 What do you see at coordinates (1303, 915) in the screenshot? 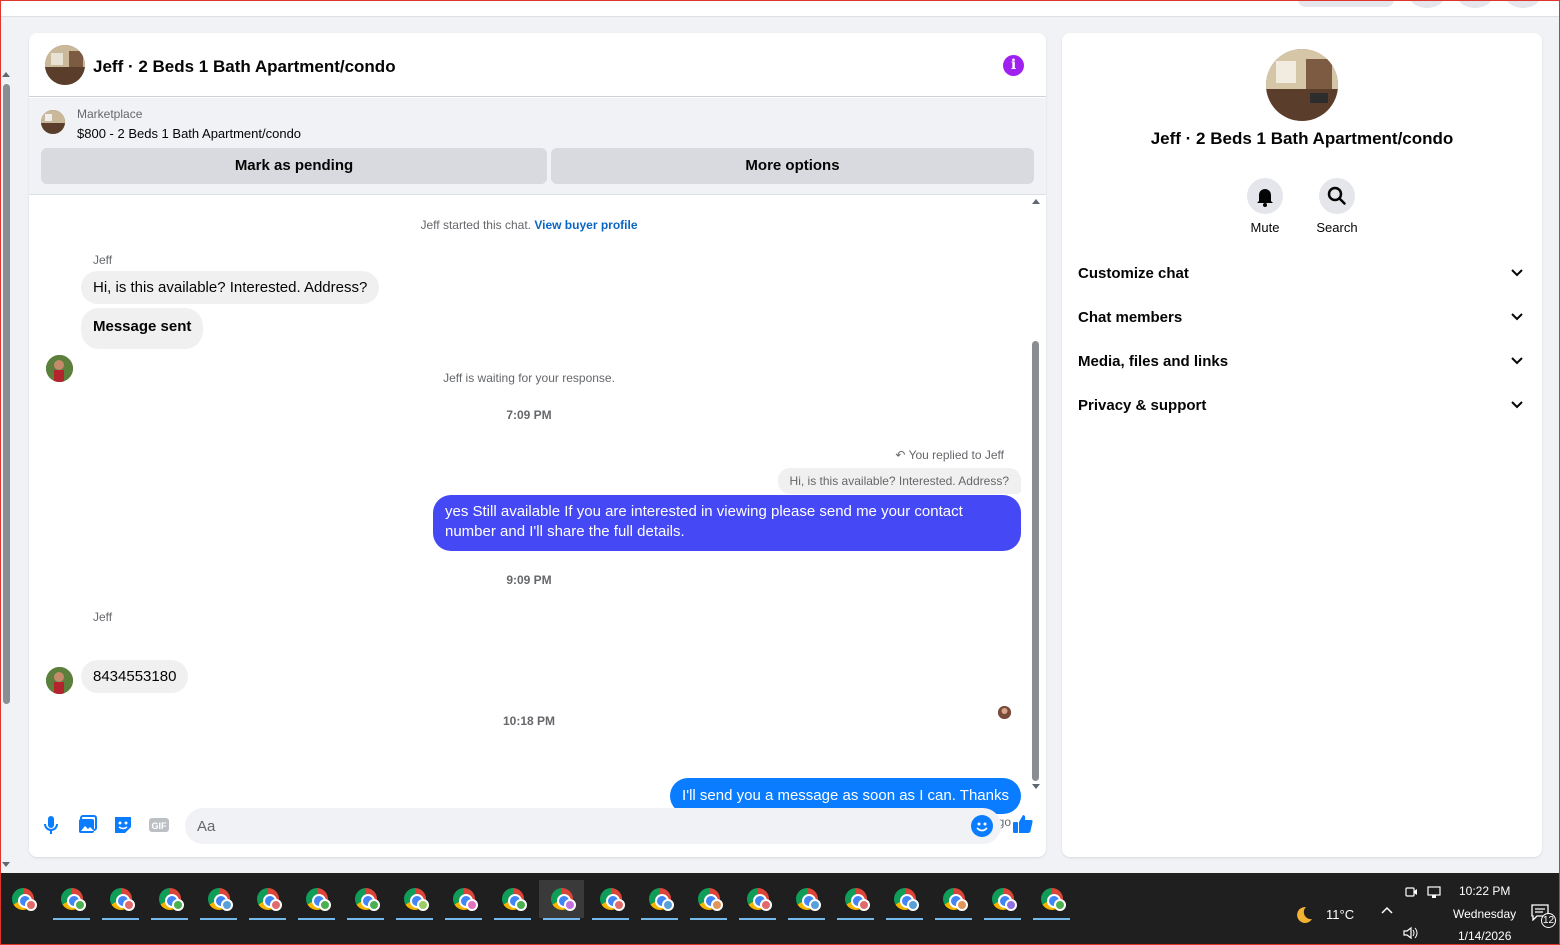
I see `moon-weather-icon` at bounding box center [1303, 915].